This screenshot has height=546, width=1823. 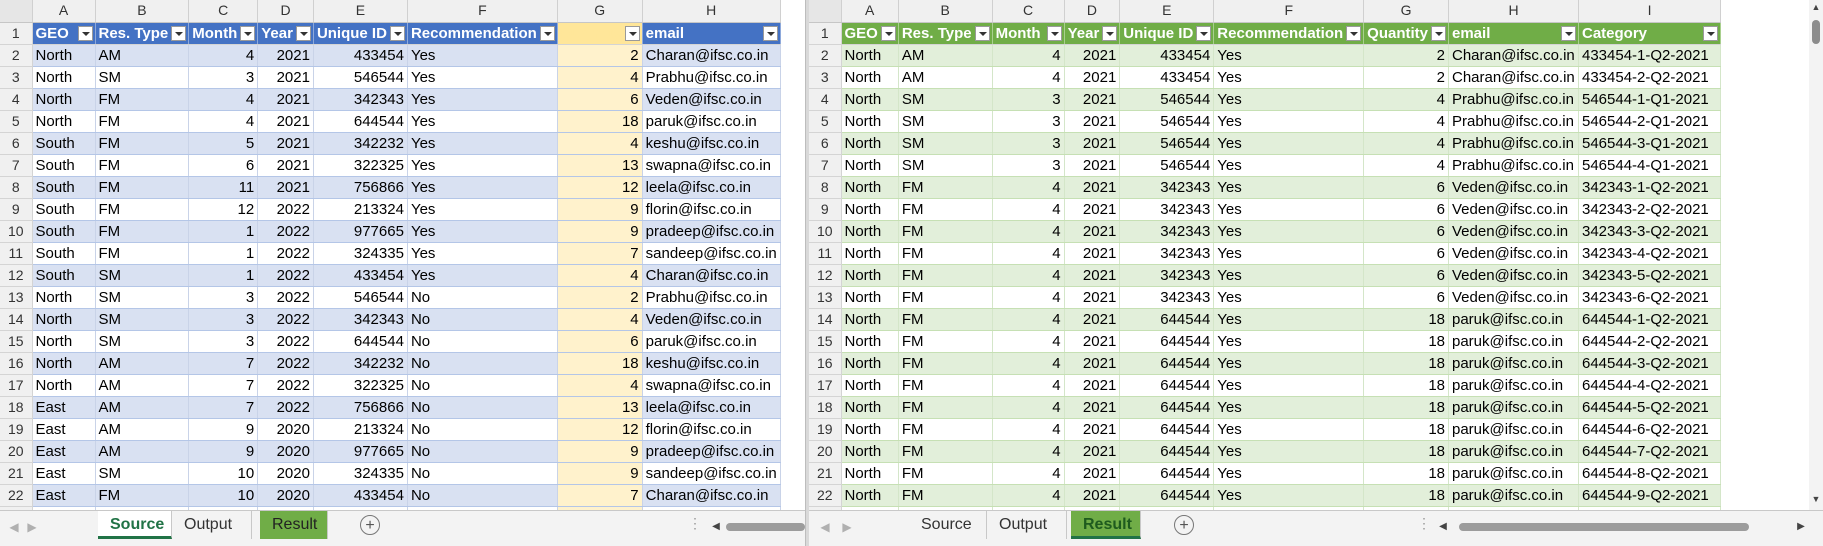 What do you see at coordinates (16, 209) in the screenshot?
I see `row-number: 9` at bounding box center [16, 209].